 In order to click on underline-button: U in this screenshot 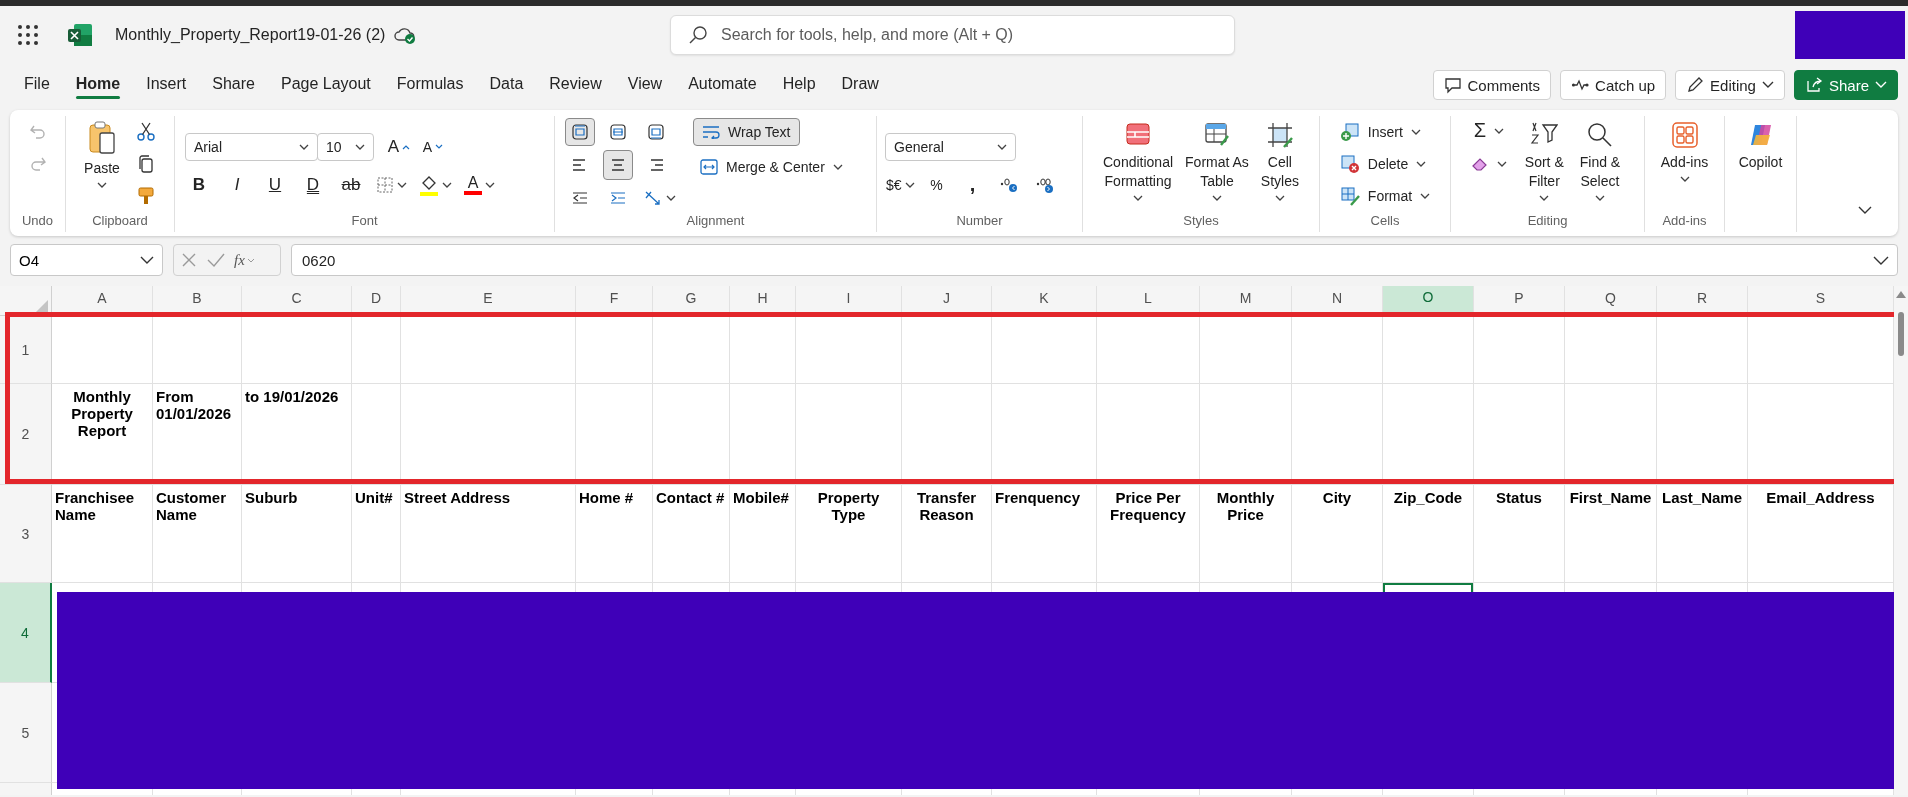, I will do `click(275, 184)`.